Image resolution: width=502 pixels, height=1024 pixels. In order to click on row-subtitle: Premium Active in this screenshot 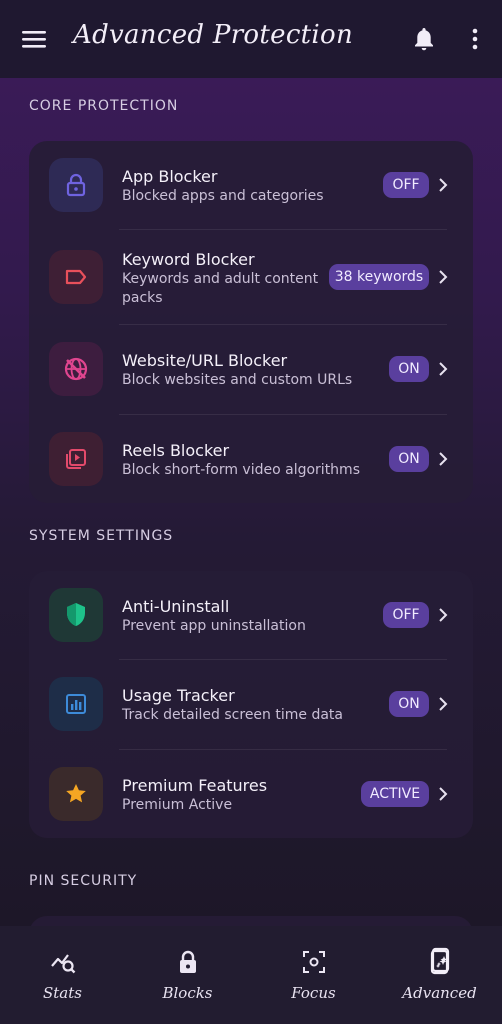, I will do `click(177, 805)`.